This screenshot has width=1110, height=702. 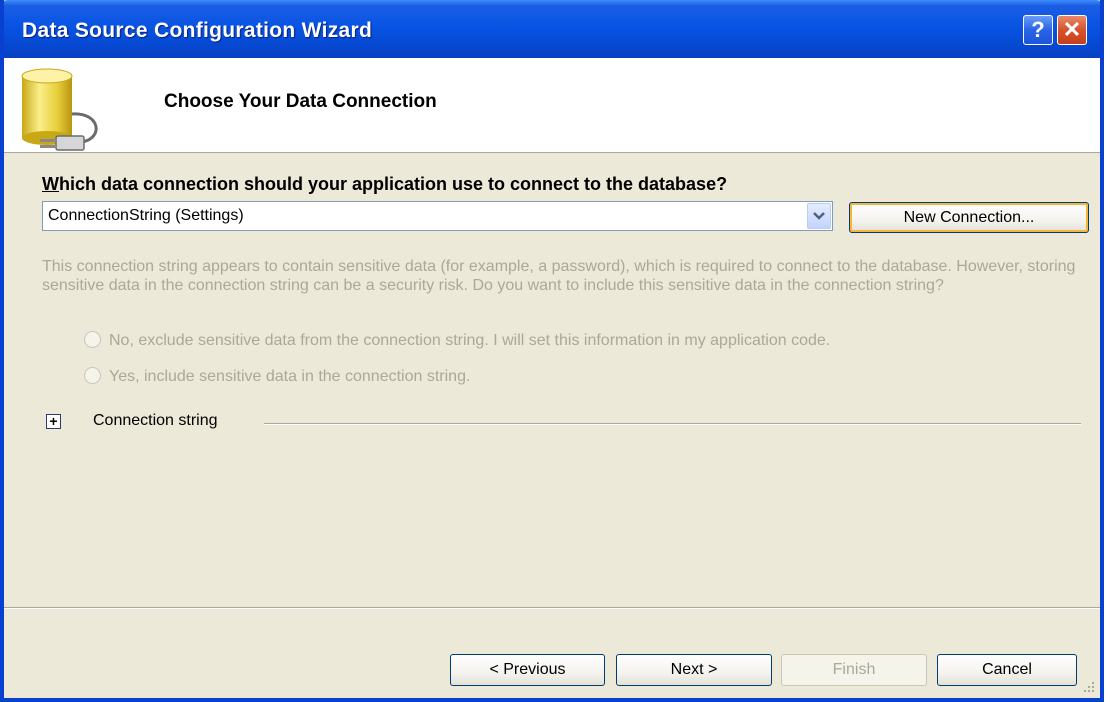 I want to click on chevron-down-icon, so click(x=819, y=216).